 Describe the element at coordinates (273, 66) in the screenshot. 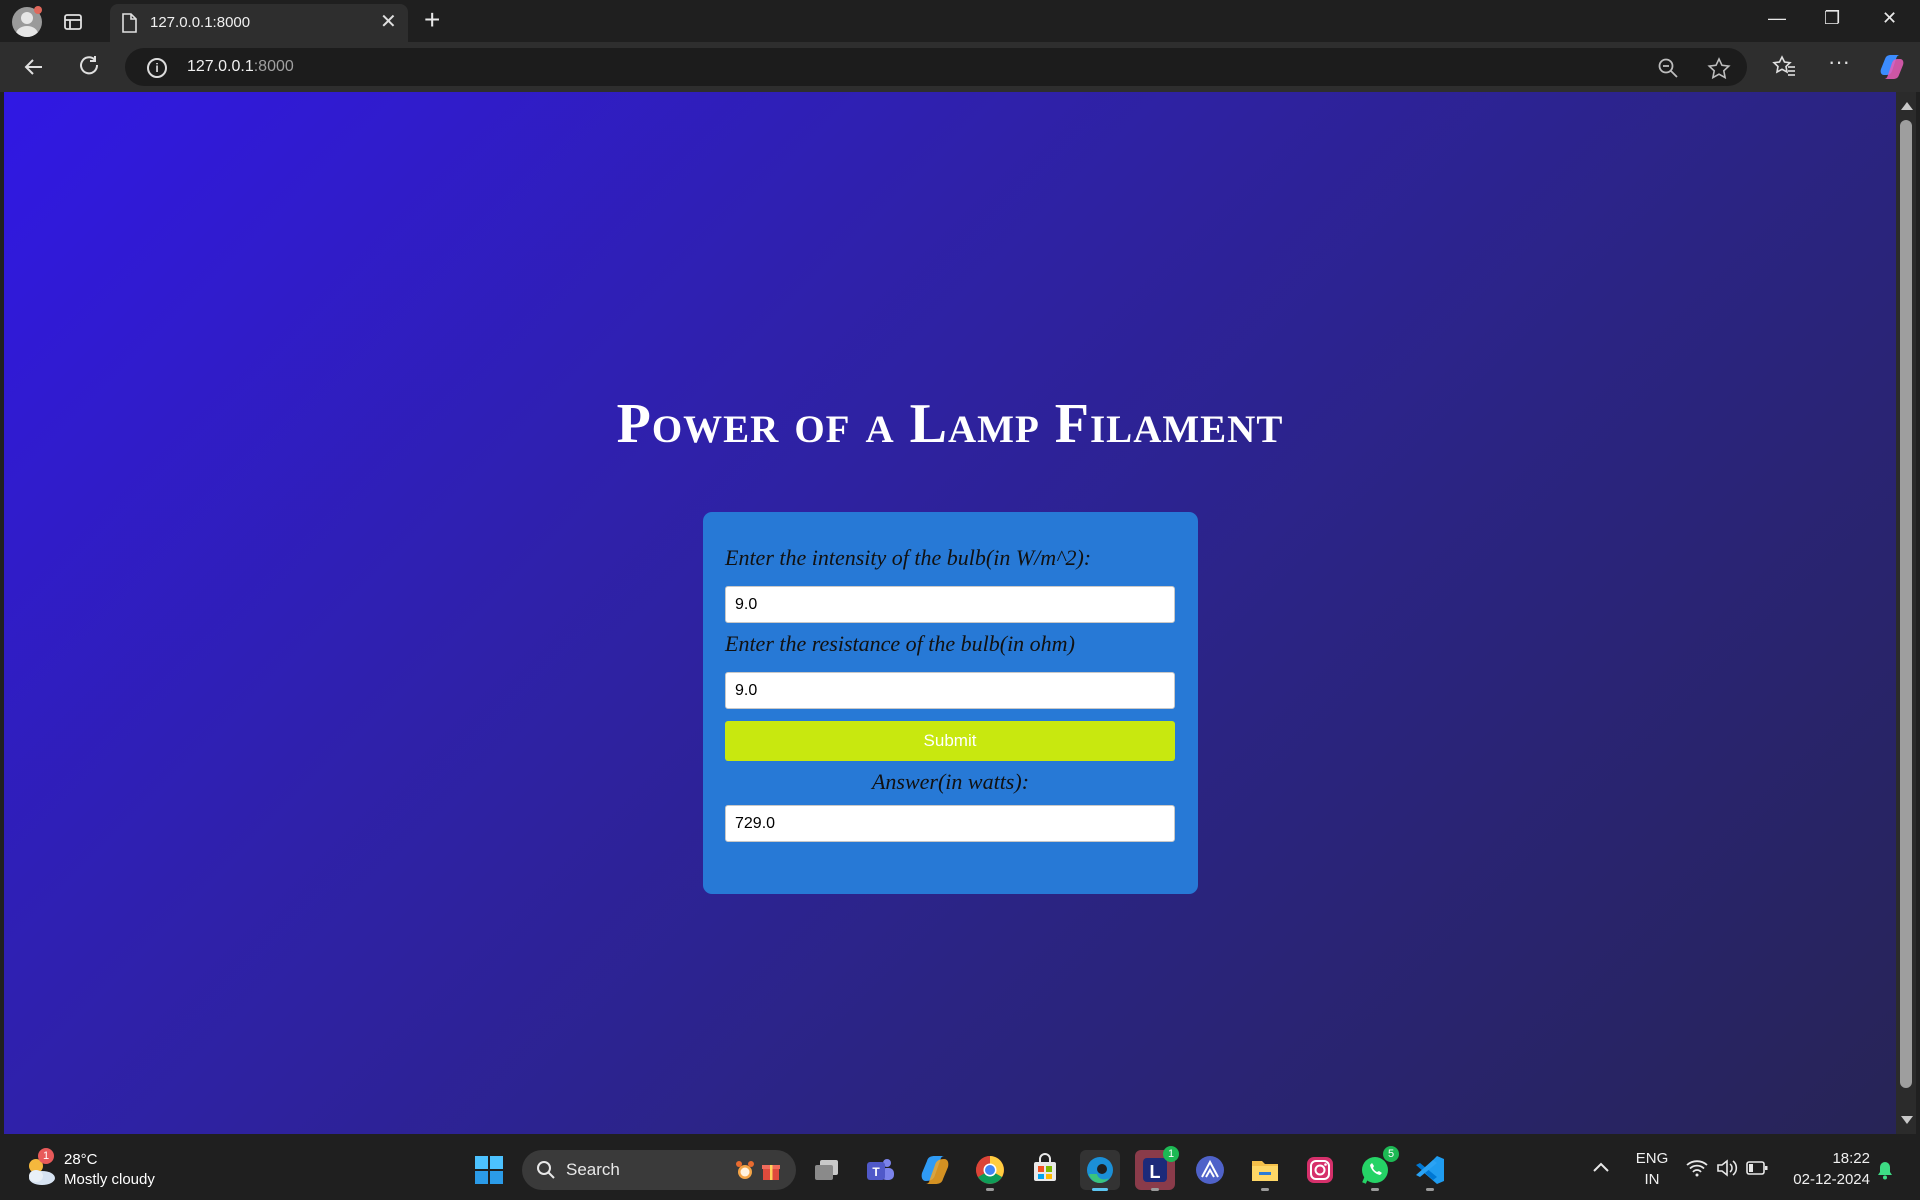

I see `url-port: :8000` at that location.